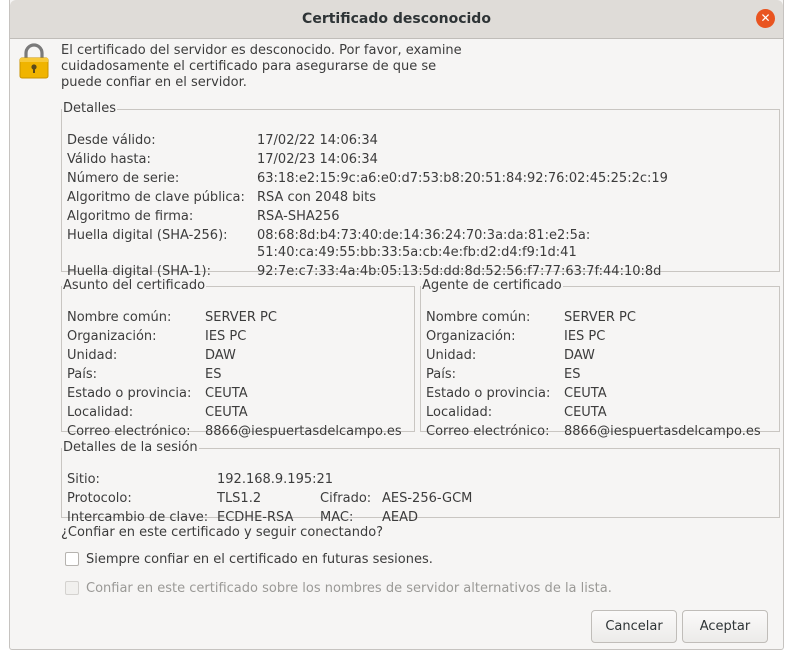 This screenshot has width=794, height=659. I want to click on issuer-label: País:, so click(441, 374).